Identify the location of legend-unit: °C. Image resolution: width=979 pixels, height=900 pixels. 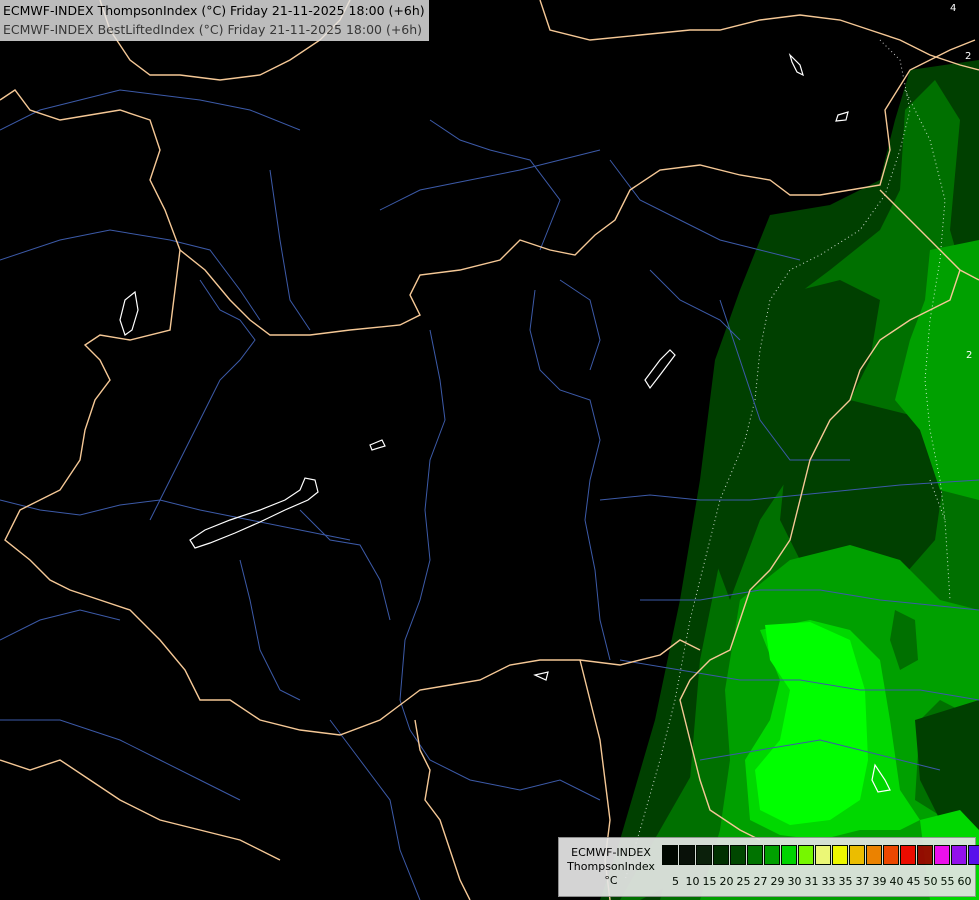
(611, 880).